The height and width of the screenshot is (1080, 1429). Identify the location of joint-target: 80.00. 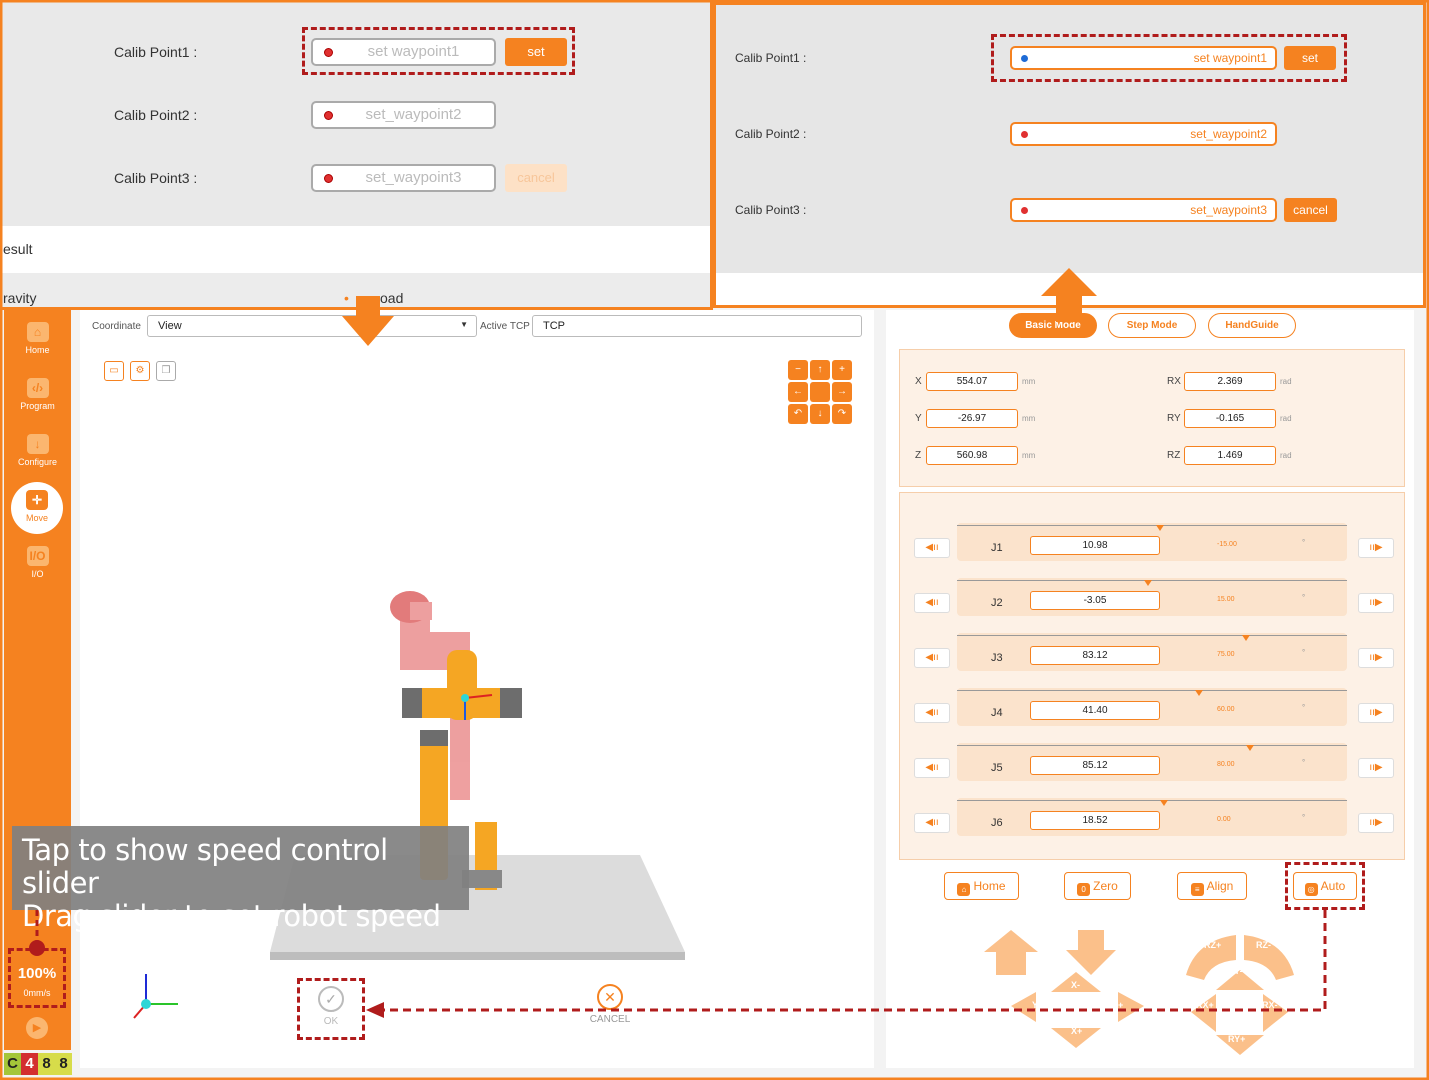
(1226, 764).